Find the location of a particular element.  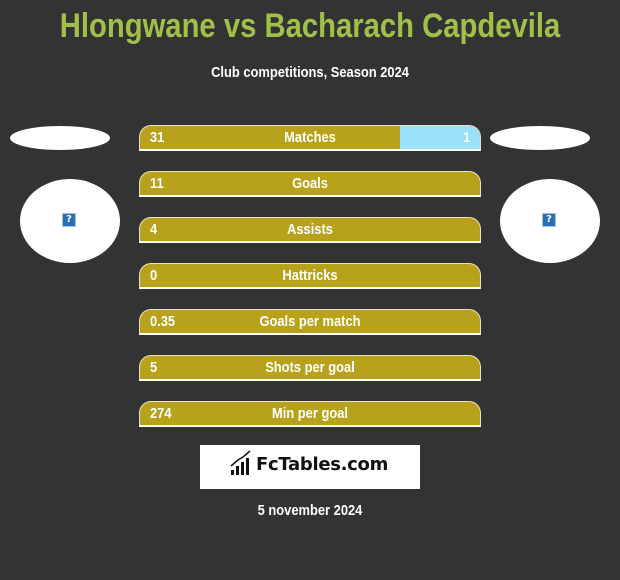

stat-label: Hattricks is located at coordinates (310, 275).